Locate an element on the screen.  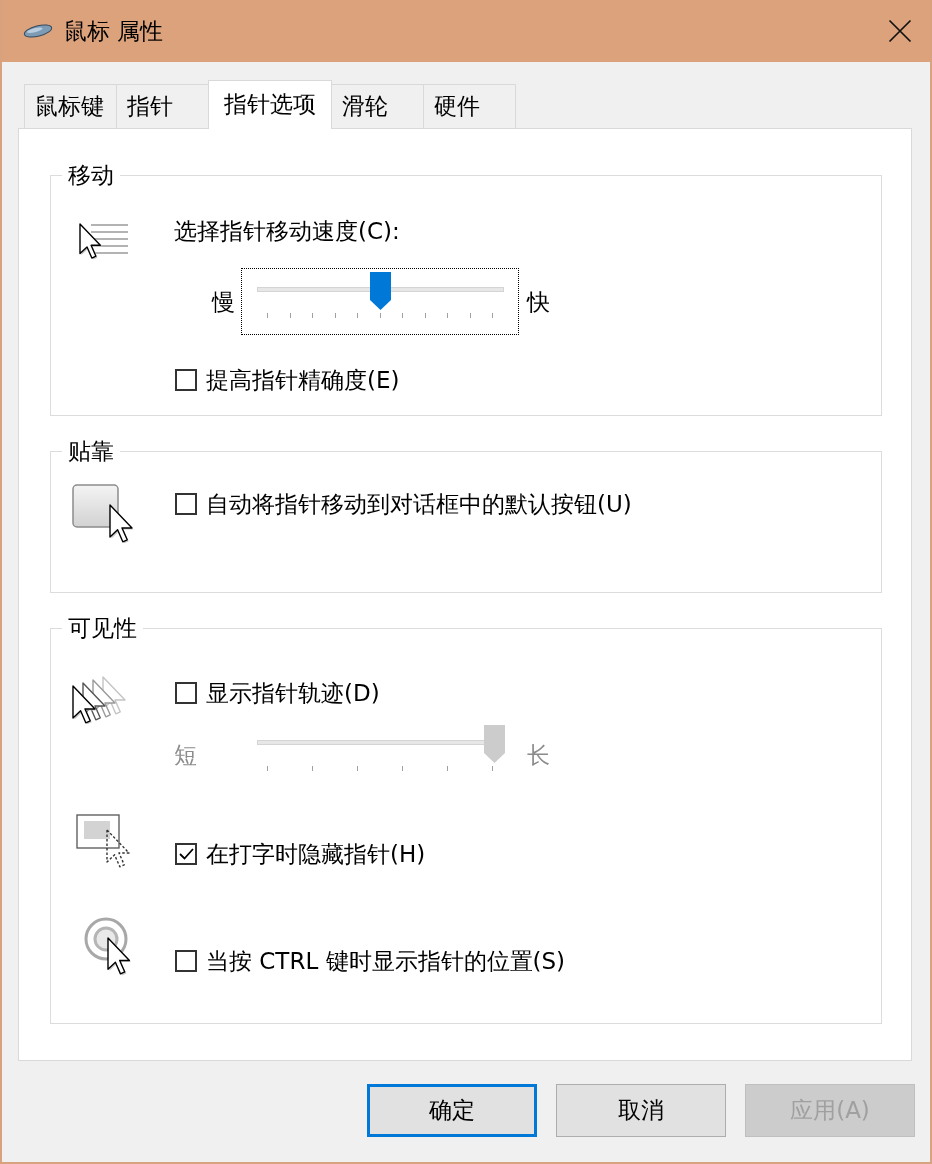
close-icon is located at coordinates (900, 31).